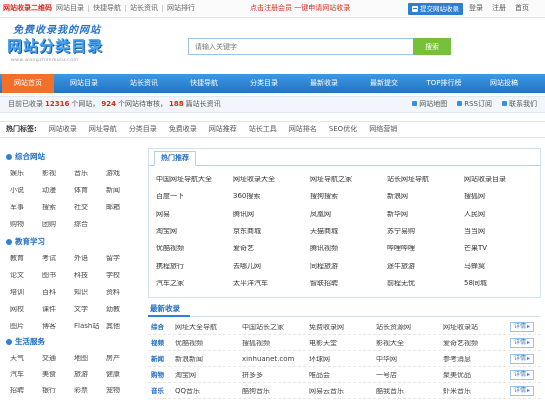 The width and height of the screenshot is (545, 400). What do you see at coordinates (122, 207) in the screenshot?
I see `category-link: 邮箱` at bounding box center [122, 207].